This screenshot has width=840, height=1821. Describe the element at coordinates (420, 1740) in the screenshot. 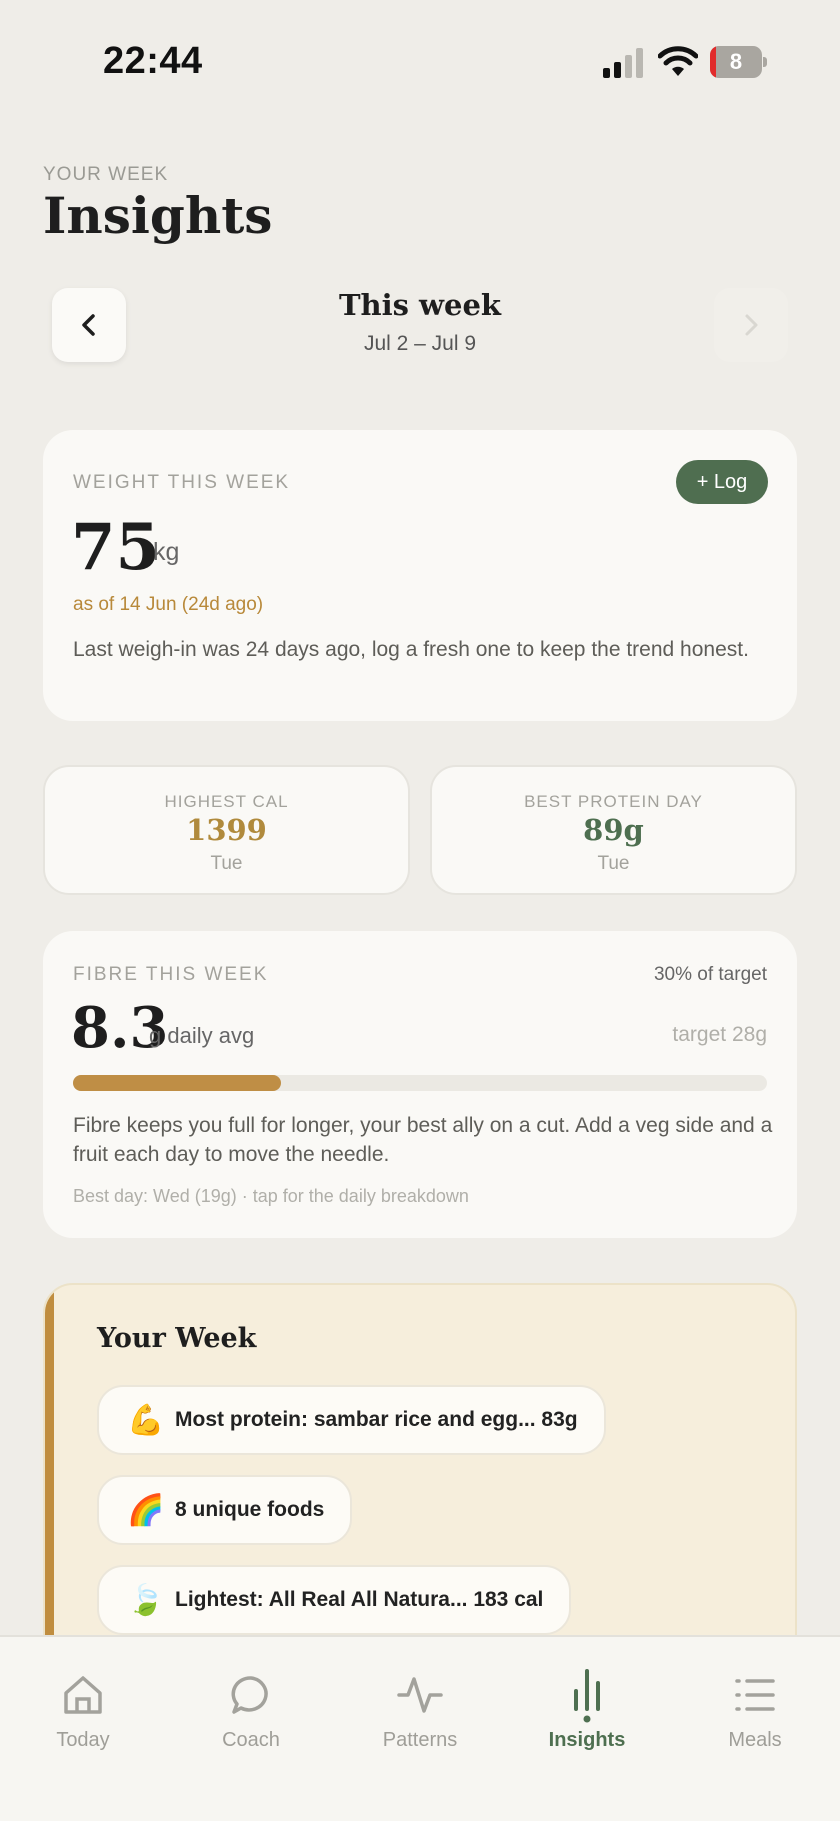

I see `tab-label: Patterns` at that location.